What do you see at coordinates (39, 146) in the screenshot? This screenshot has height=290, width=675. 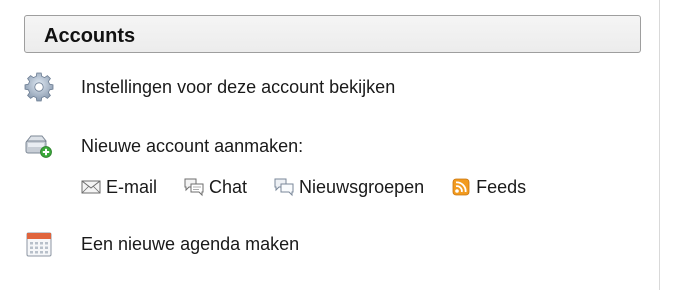 I see `add-account-icon` at bounding box center [39, 146].